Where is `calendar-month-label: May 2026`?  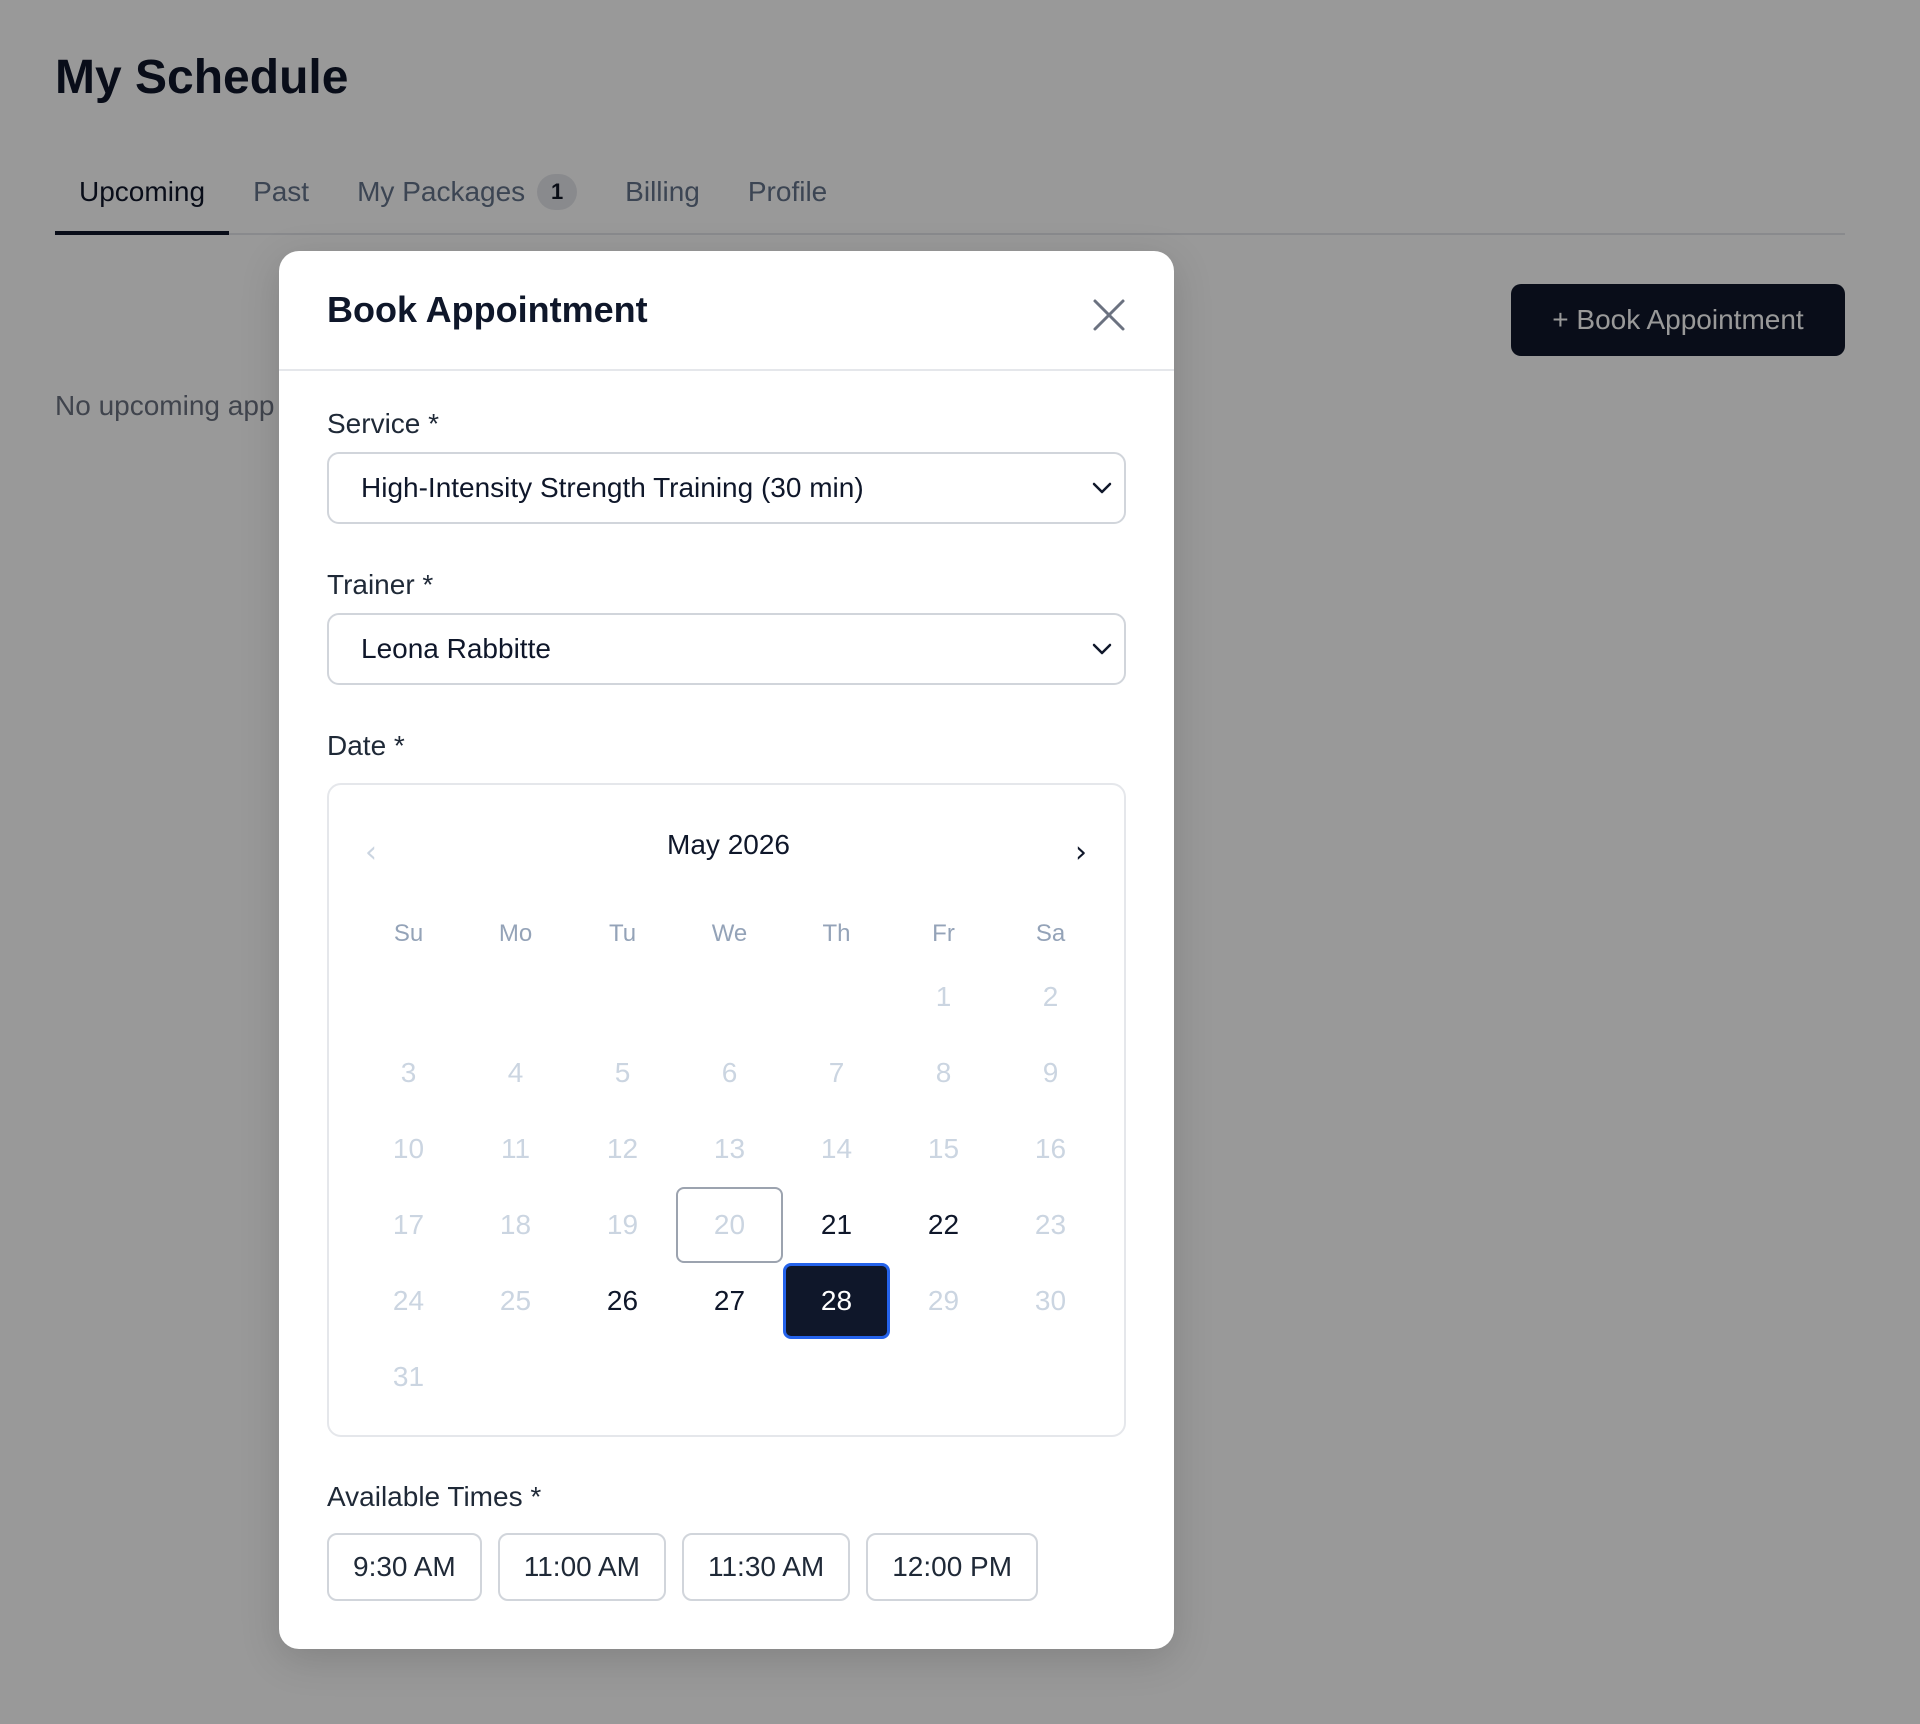
calendar-month-label: May 2026 is located at coordinates (728, 844).